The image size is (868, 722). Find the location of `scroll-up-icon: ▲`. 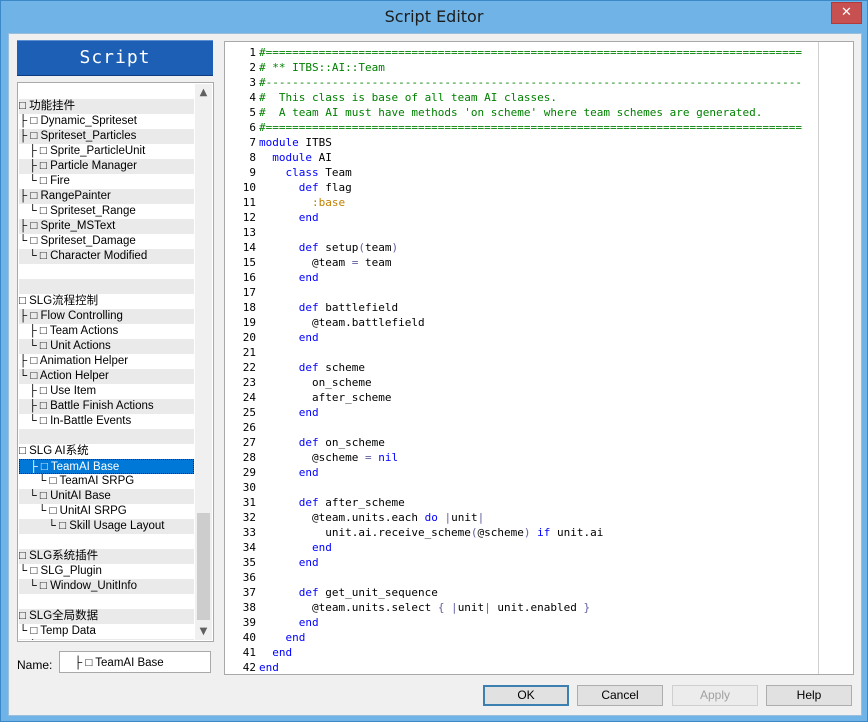

scroll-up-icon: ▲ is located at coordinates (203, 92).